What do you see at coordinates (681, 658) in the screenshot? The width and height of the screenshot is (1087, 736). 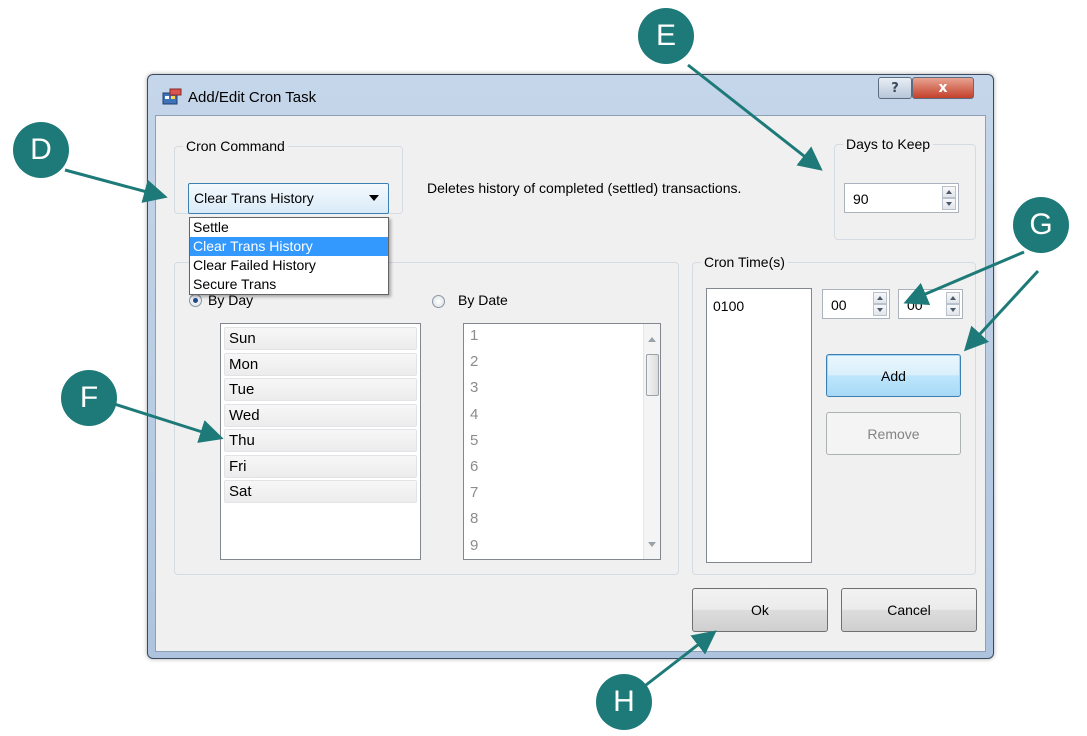 I see `arrow-h` at bounding box center [681, 658].